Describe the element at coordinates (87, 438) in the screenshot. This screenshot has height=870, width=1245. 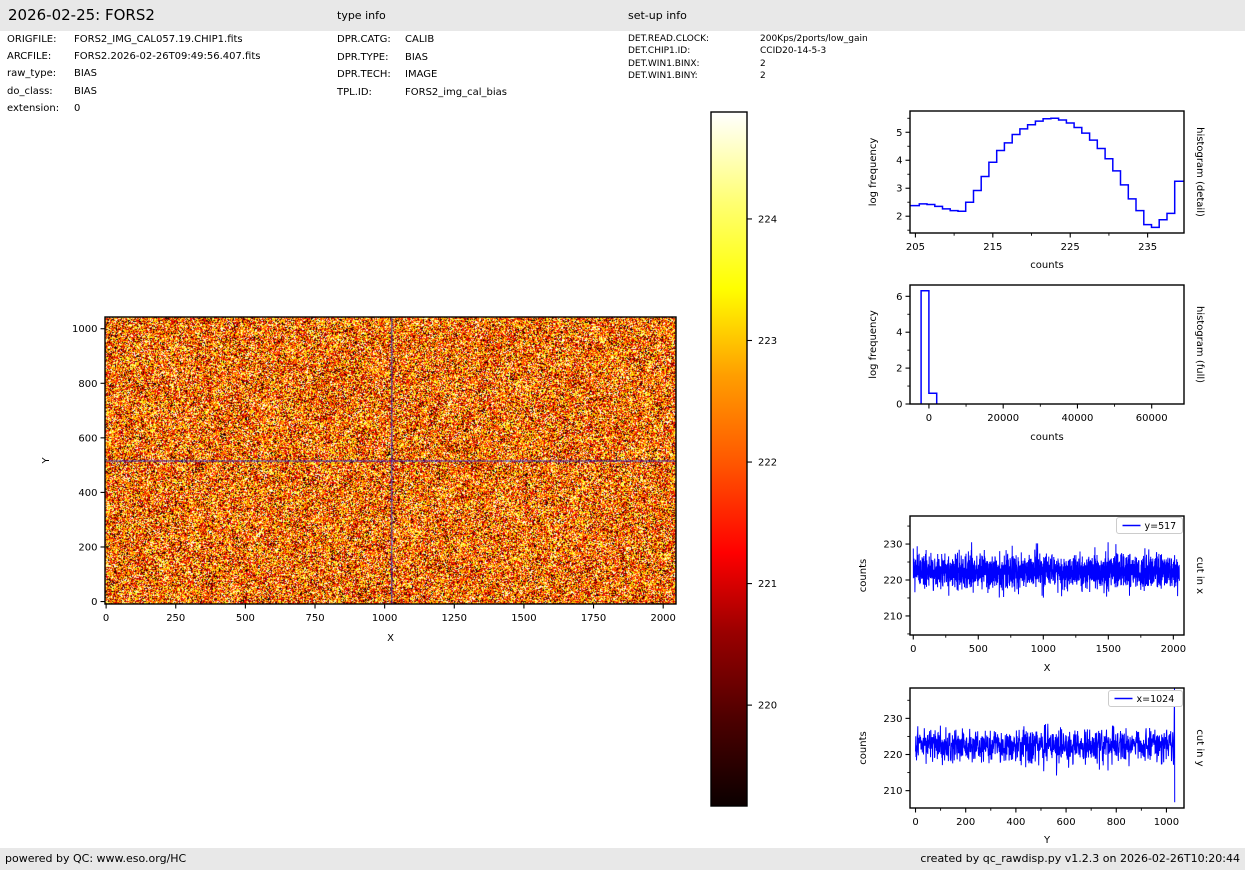
I see `y-tick-label: 600` at that location.